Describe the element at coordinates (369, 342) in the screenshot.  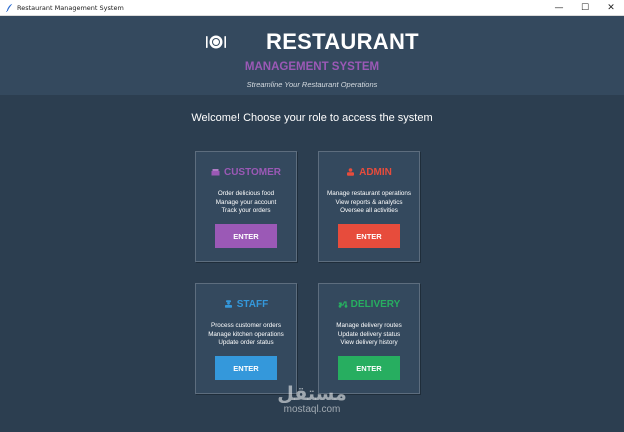
I see `role-feature: View delivery history` at that location.